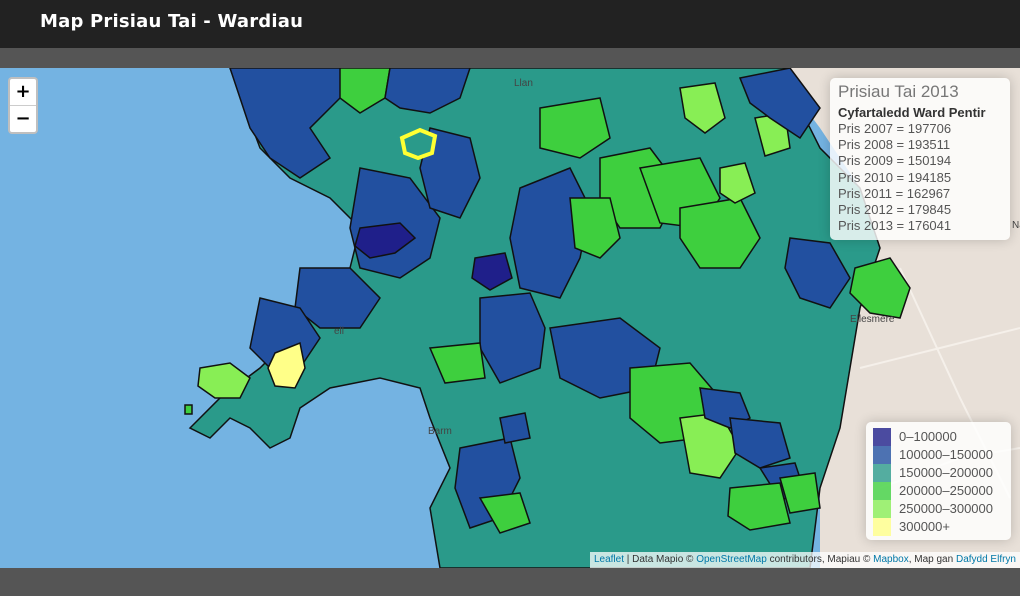  Describe the element at coordinates (510, 58) in the screenshot. I see `background-strip-top` at that location.